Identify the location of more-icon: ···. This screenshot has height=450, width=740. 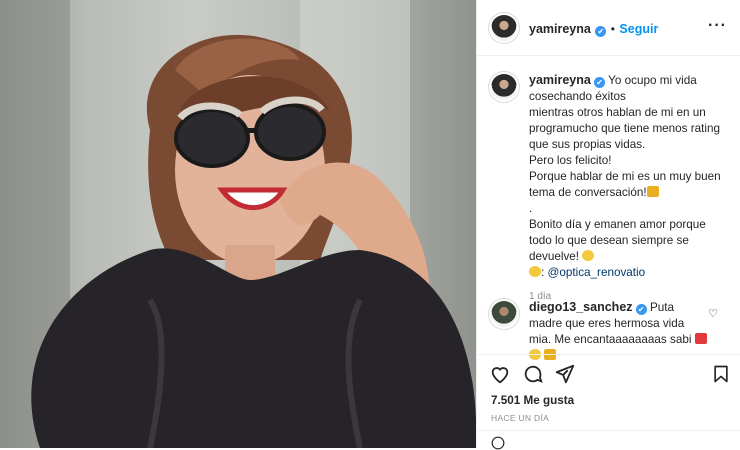
(717, 26).